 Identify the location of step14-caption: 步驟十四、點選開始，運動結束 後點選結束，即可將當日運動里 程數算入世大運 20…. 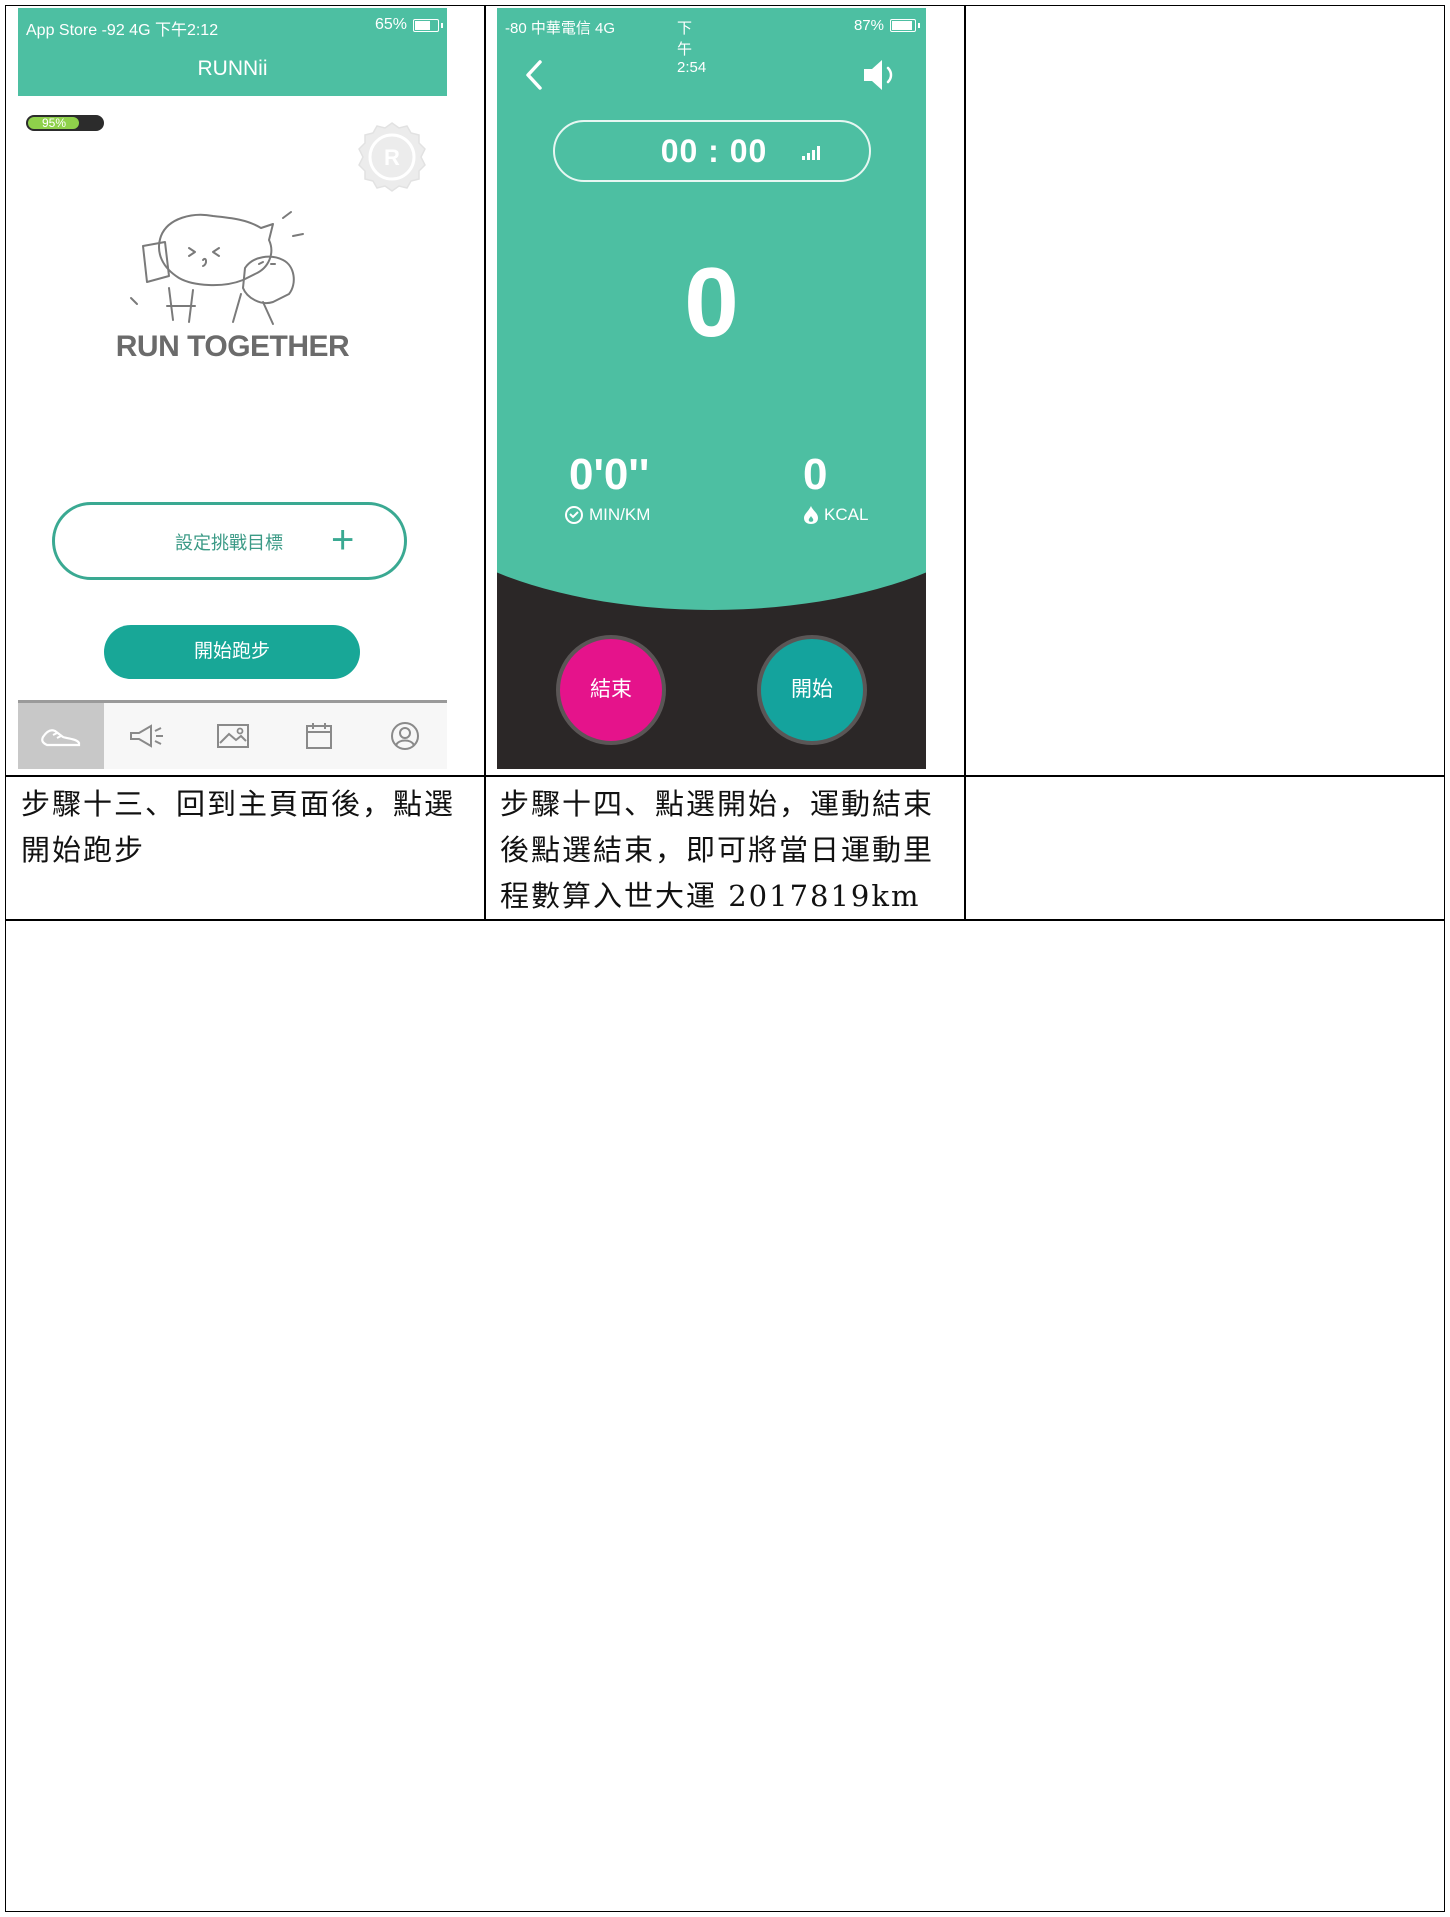
(717, 850).